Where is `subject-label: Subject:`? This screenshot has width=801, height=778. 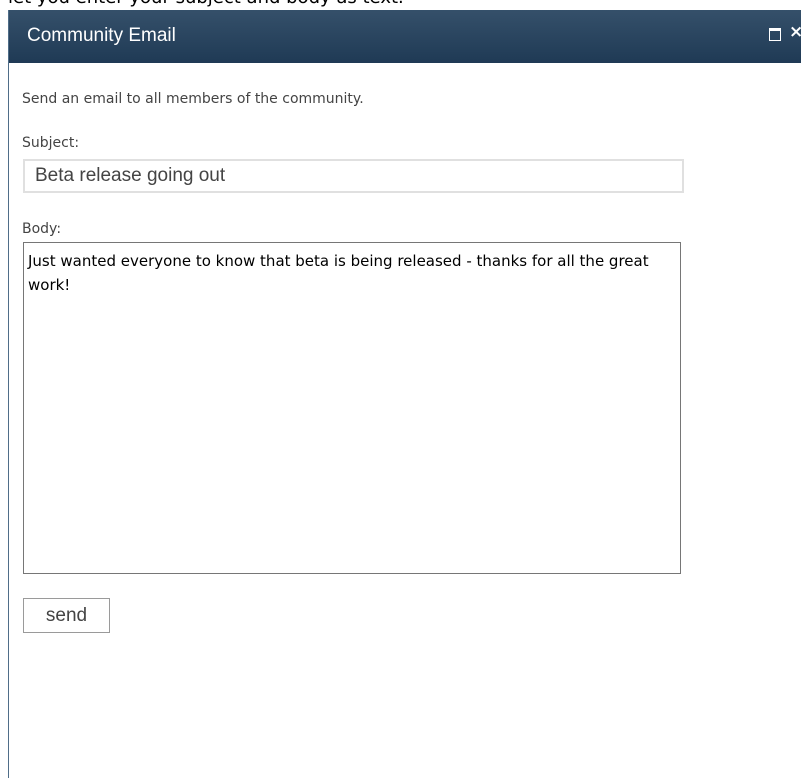
subject-label: Subject: is located at coordinates (51, 143).